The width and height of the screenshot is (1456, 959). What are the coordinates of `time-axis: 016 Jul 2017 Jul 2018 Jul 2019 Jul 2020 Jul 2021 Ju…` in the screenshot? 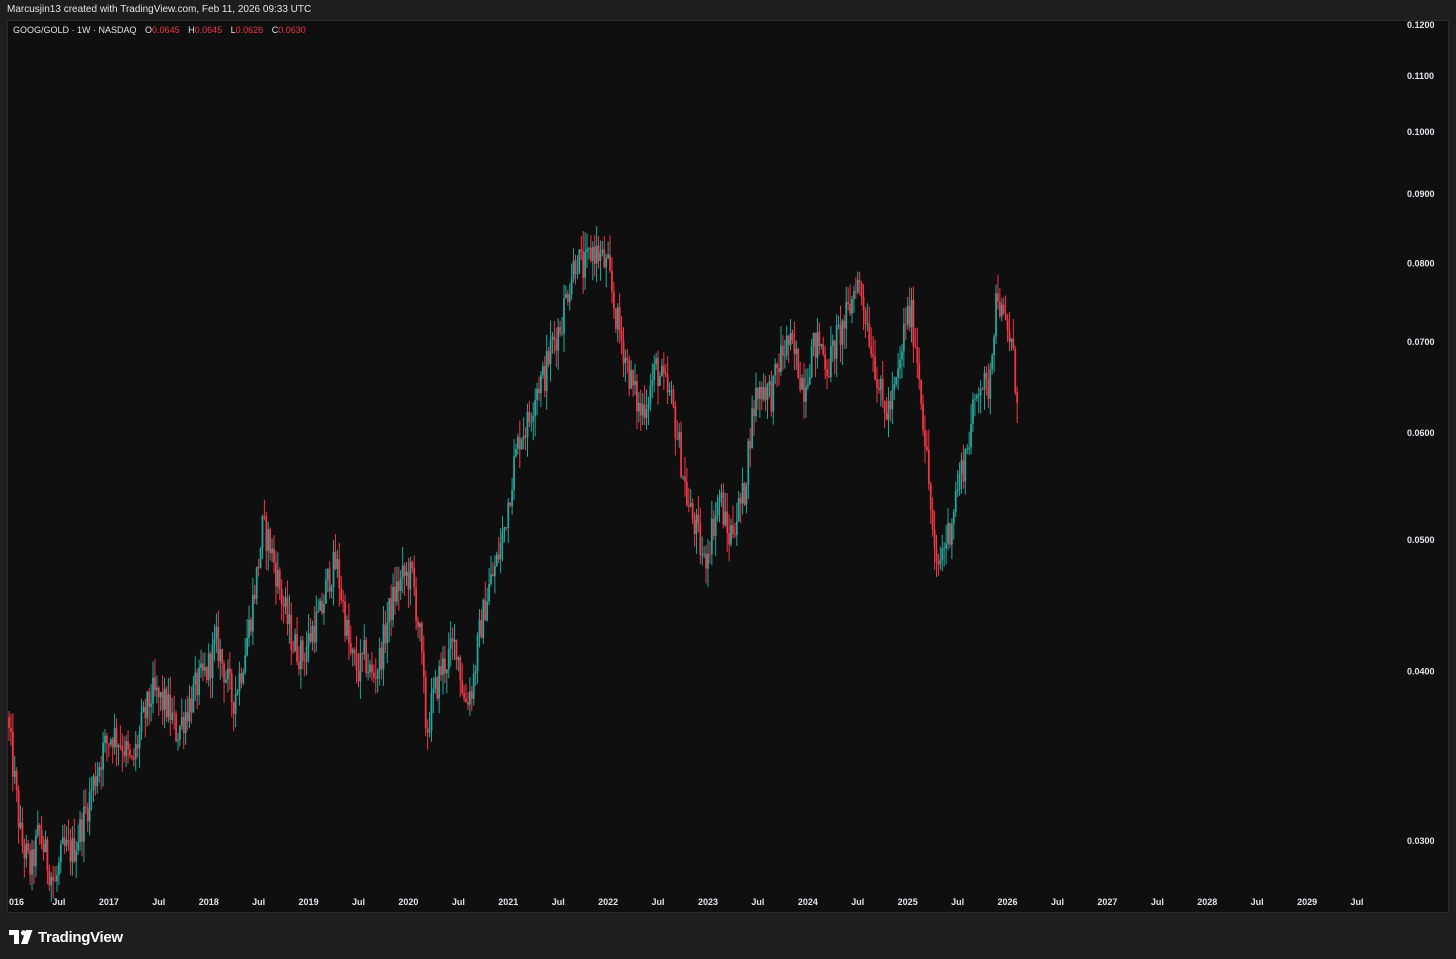 It's located at (686, 902).